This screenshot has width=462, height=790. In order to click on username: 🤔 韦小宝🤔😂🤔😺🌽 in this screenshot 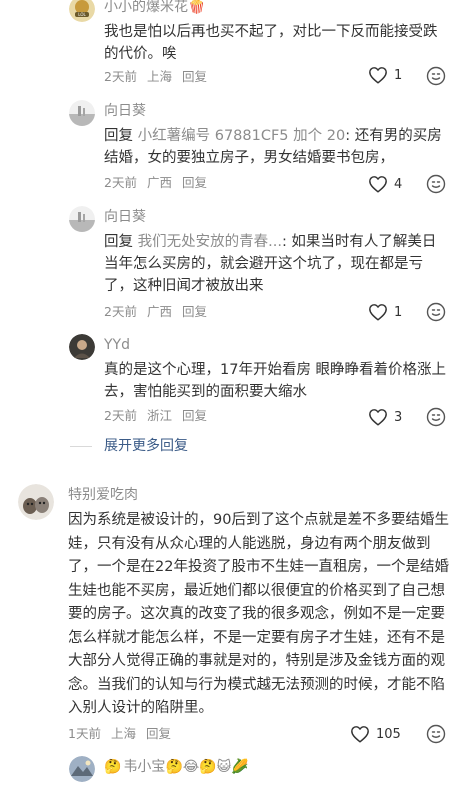, I will do `click(277, 767)`.